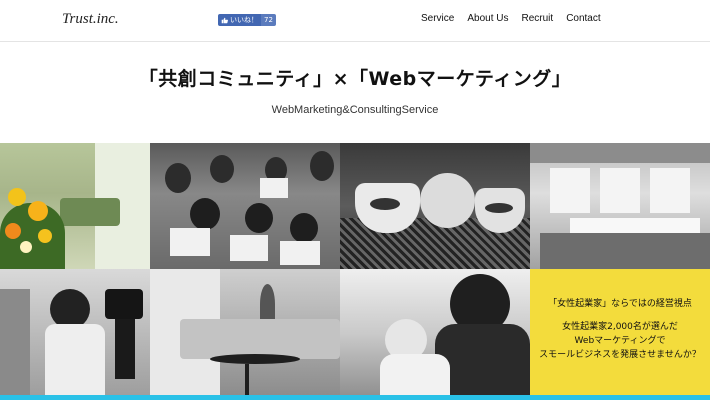 Image resolution: width=710 pixels, height=400 pixels. What do you see at coordinates (355, 110) in the screenshot?
I see `hero-subline: WebMarketing&ConsultingService` at bounding box center [355, 110].